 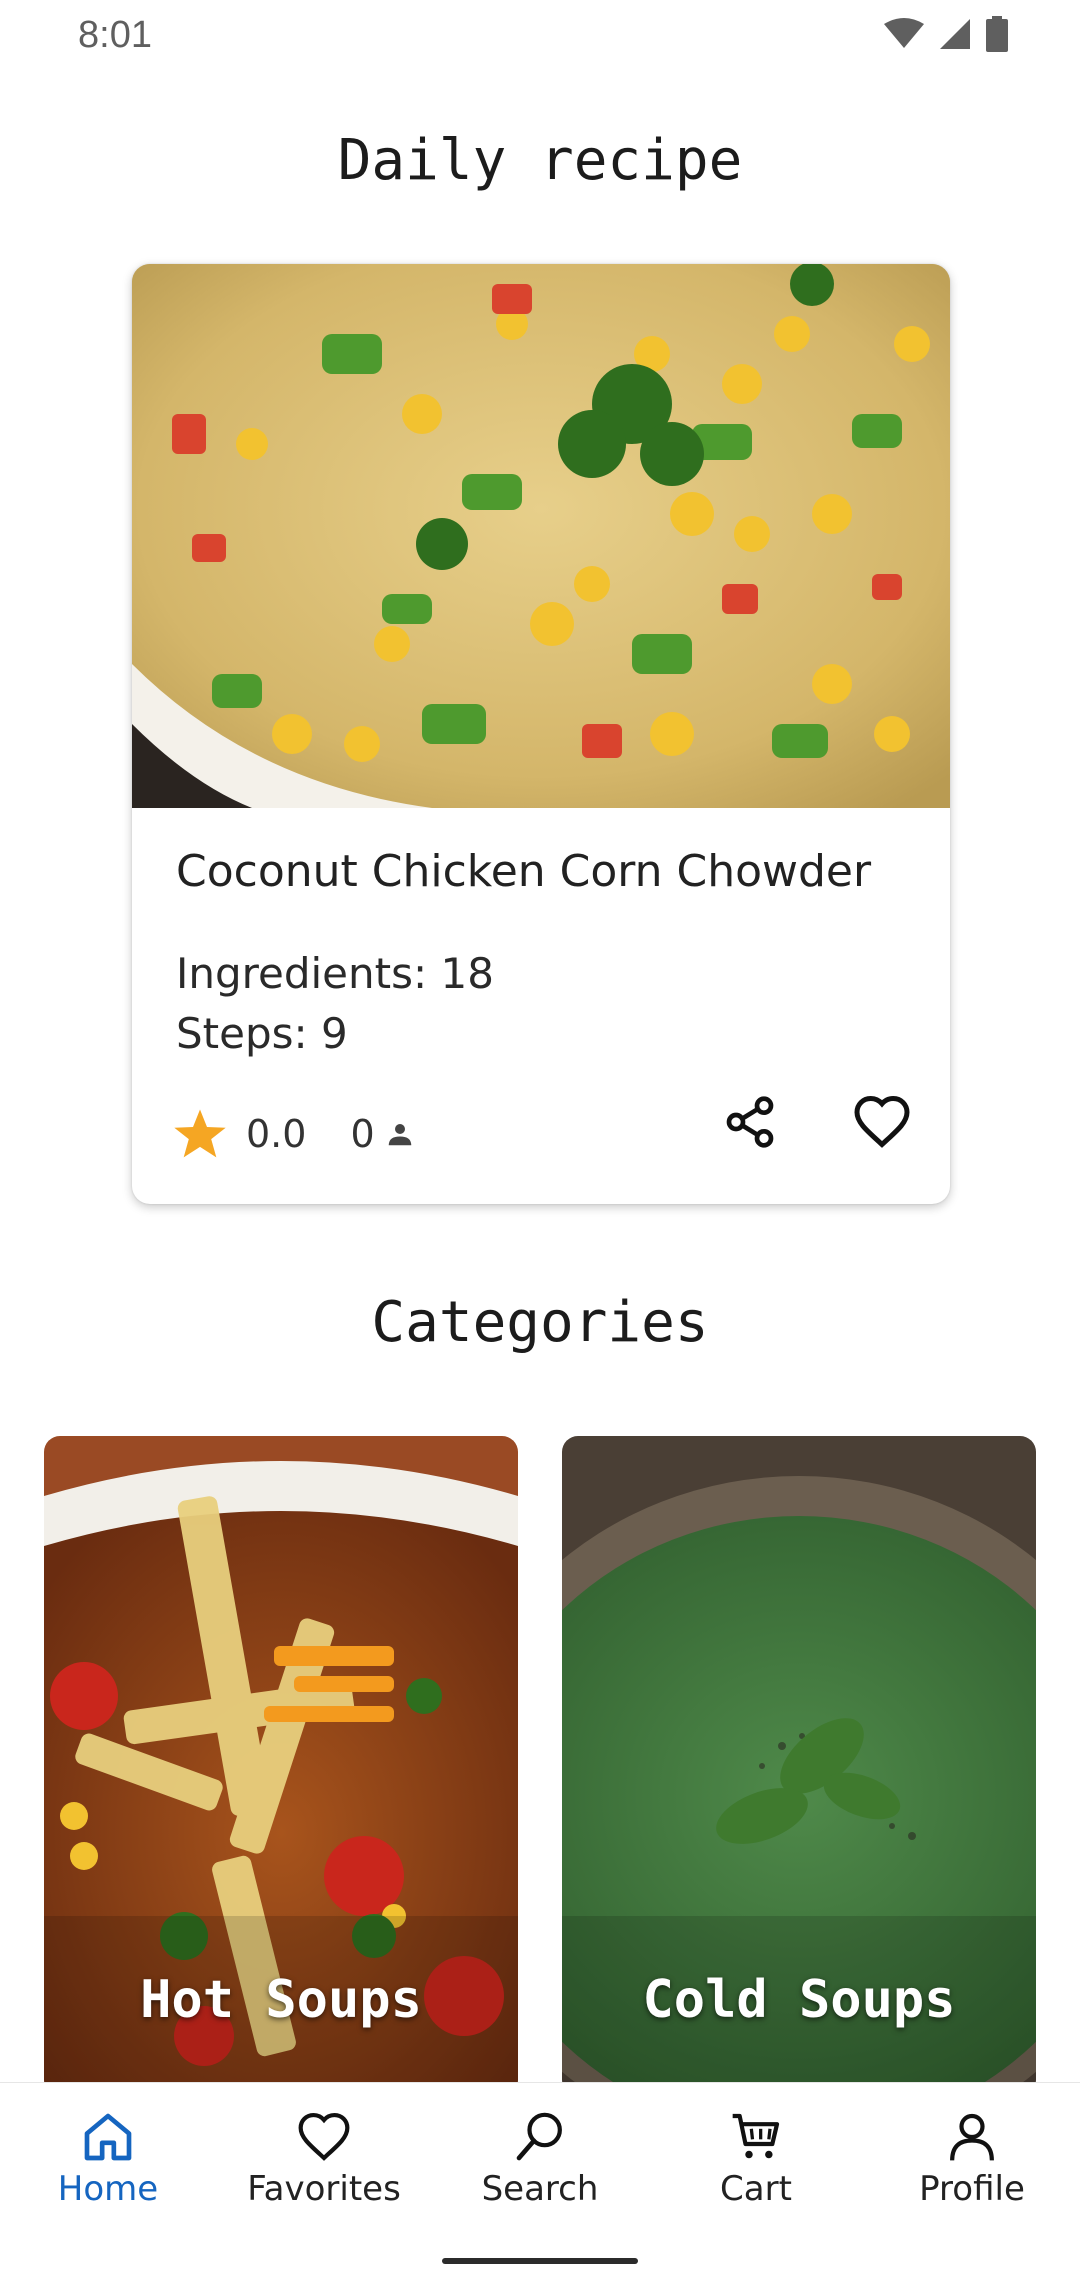 What do you see at coordinates (524, 871) in the screenshot?
I see `recipe-name: Coconut Chicken Corn Chowder` at bounding box center [524, 871].